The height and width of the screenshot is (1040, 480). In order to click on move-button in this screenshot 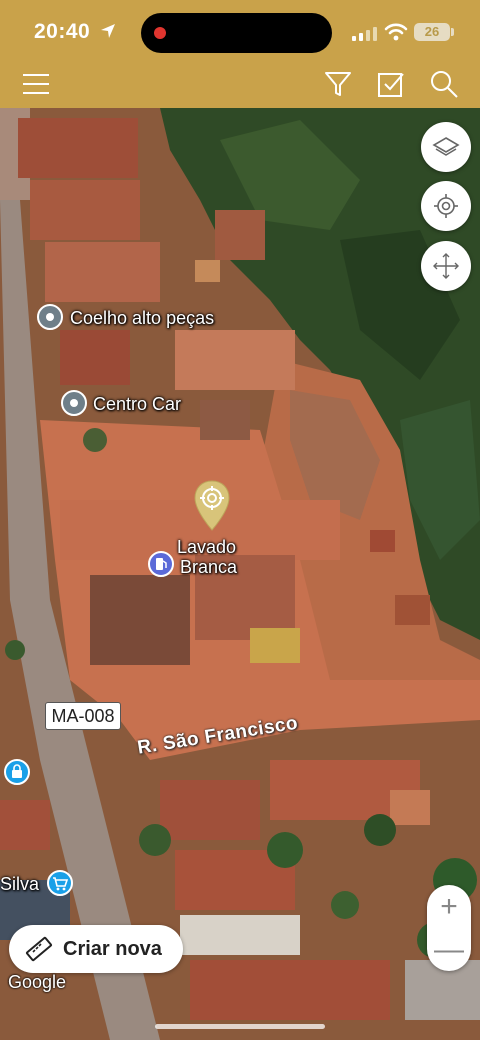, I will do `click(446, 266)`.